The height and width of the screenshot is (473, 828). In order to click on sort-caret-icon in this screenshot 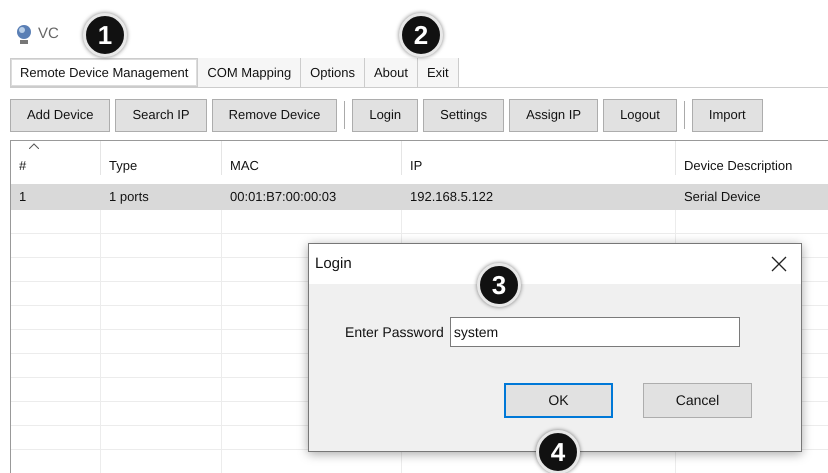, I will do `click(34, 146)`.